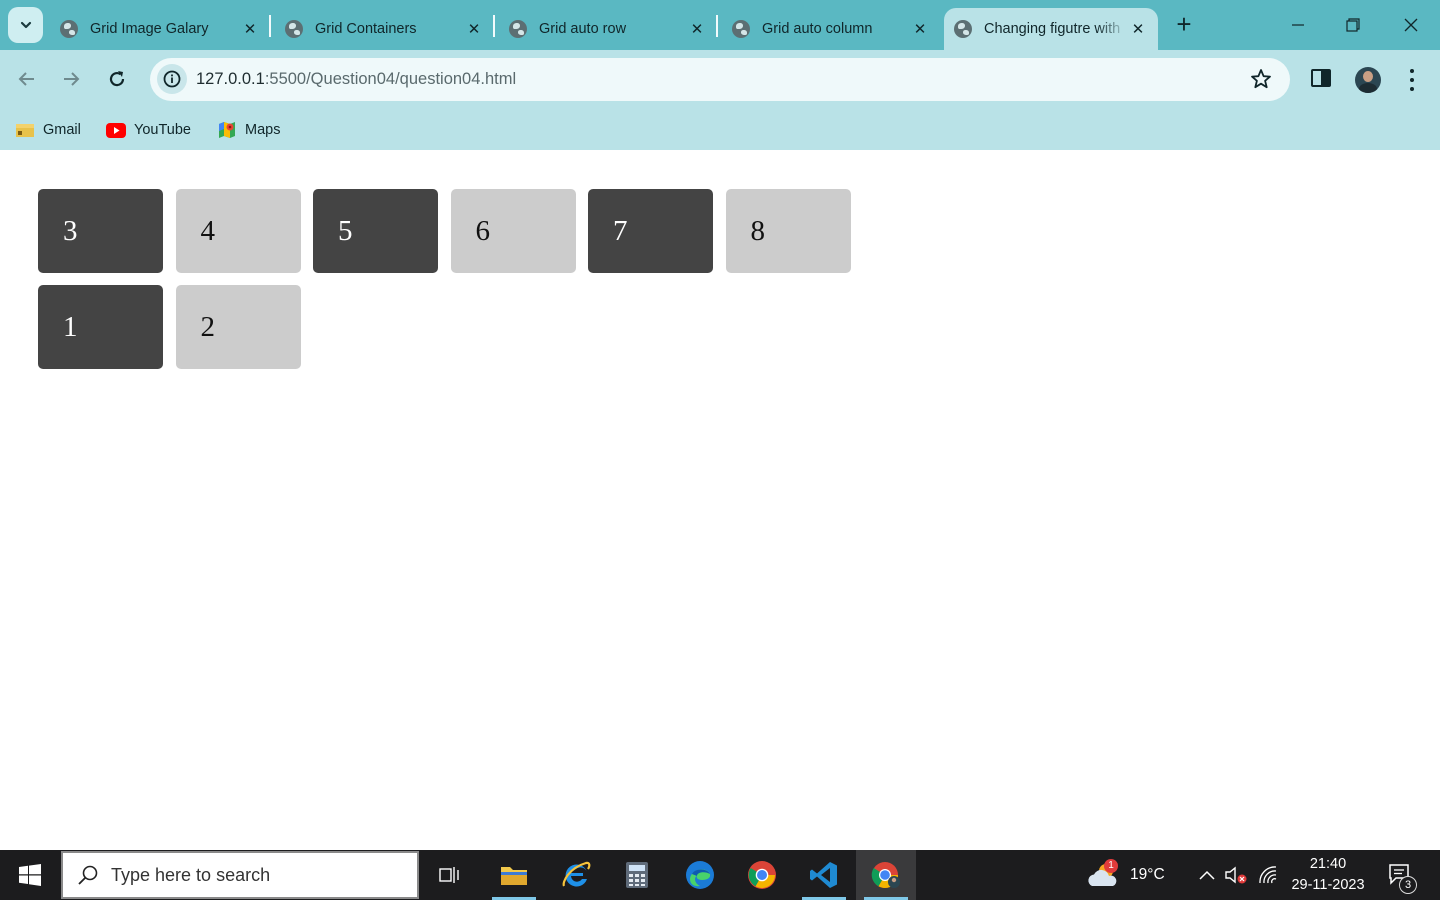 This screenshot has height=900, width=1440. What do you see at coordinates (366, 29) in the screenshot?
I see `tab-title: Grid Containers` at bounding box center [366, 29].